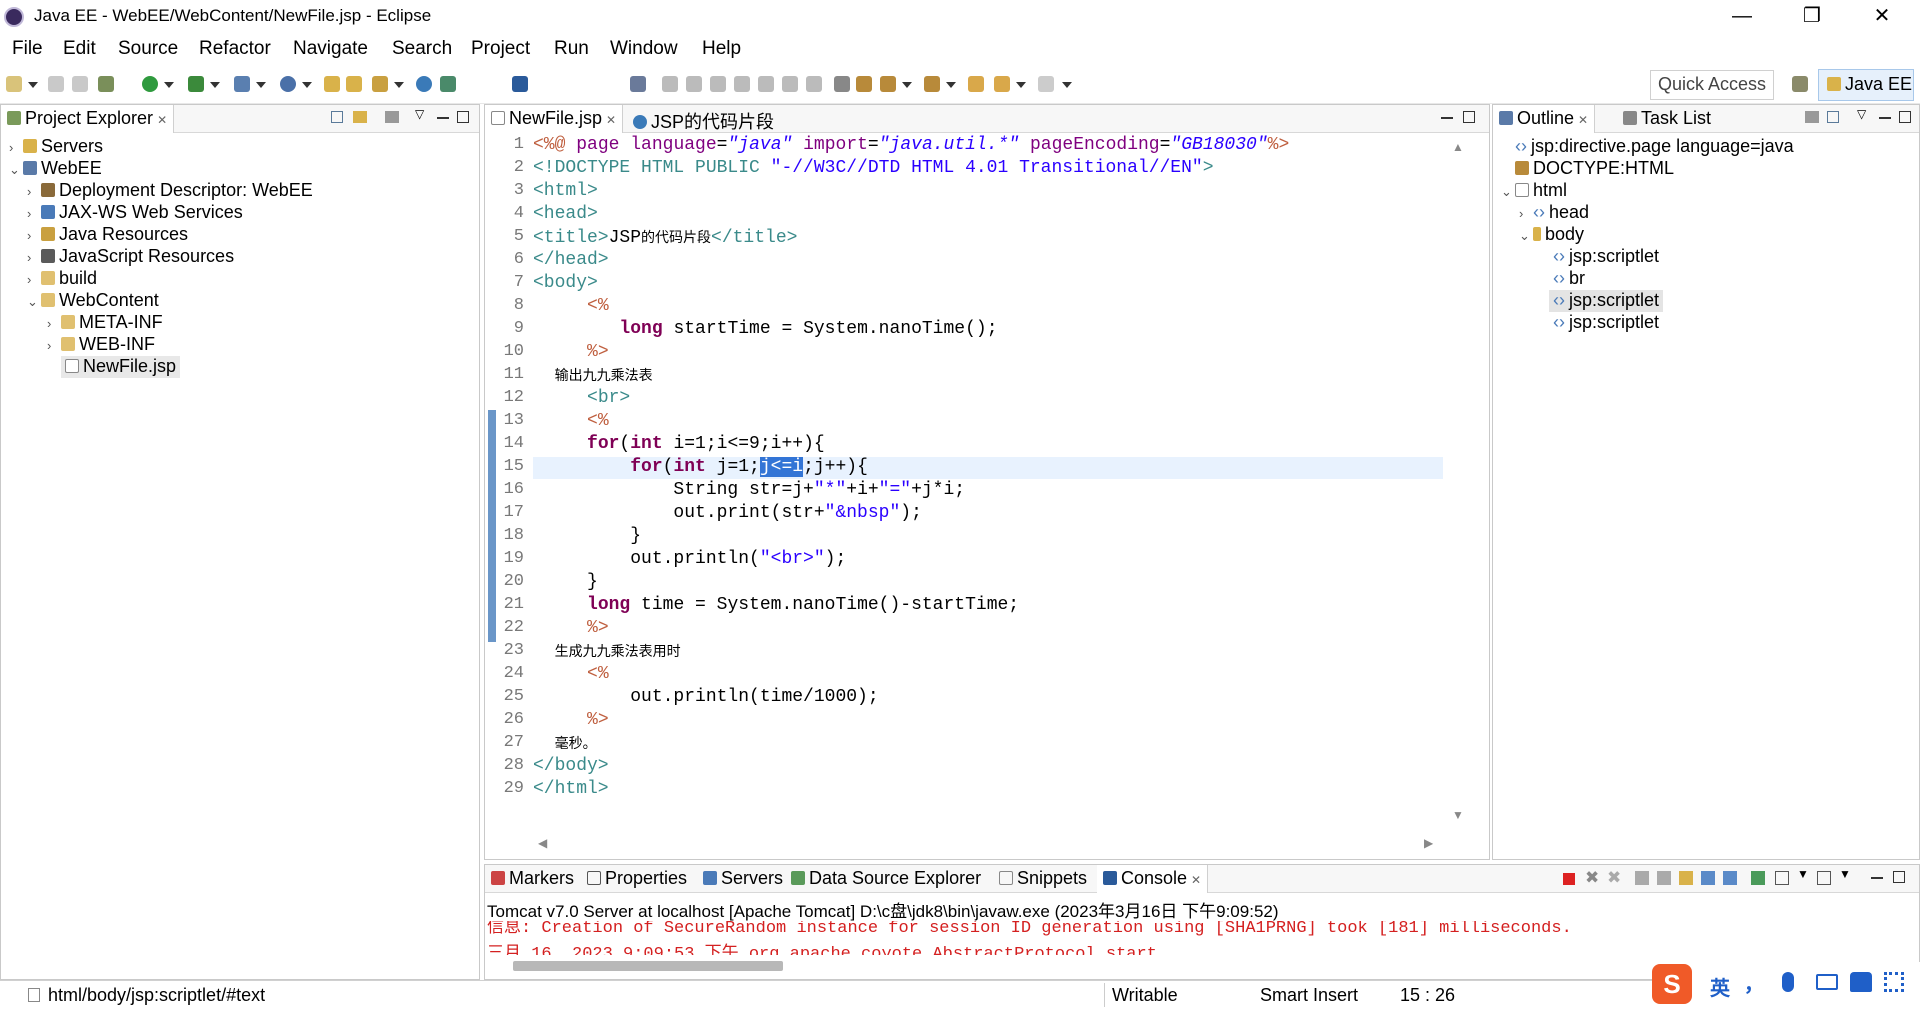 The height and width of the screenshot is (1010, 1920). I want to click on new-icon, so click(14, 84).